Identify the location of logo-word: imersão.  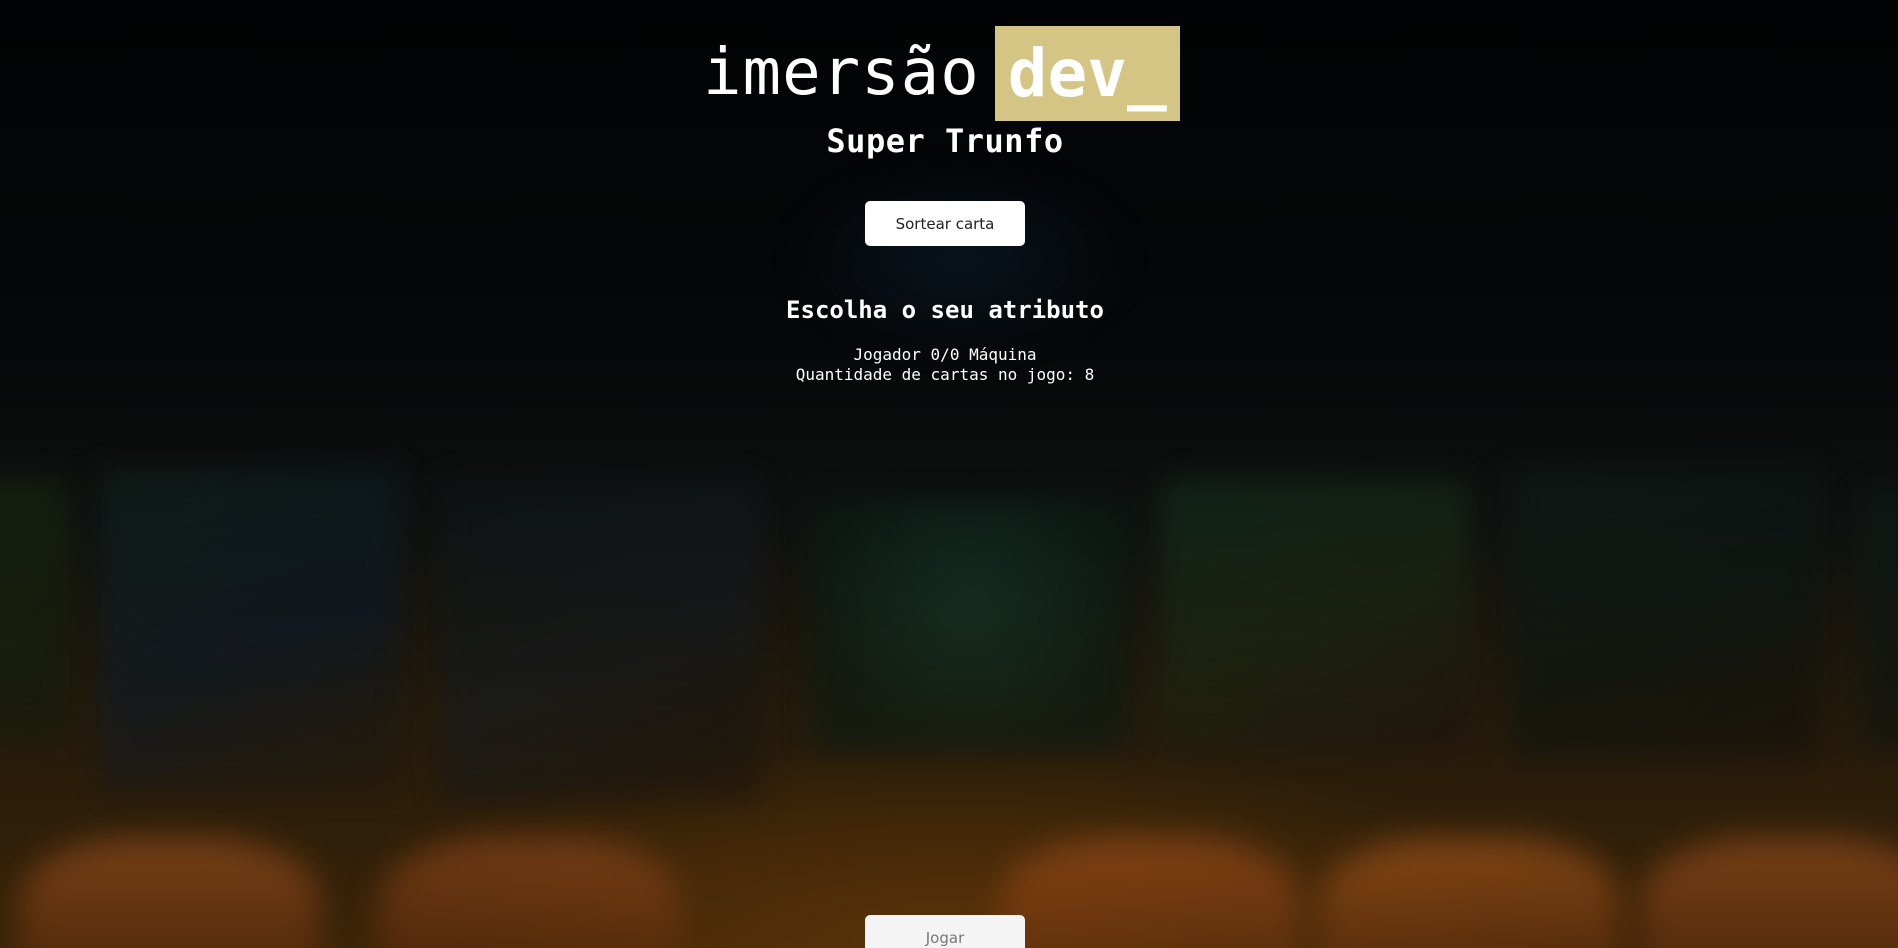
(841, 73).